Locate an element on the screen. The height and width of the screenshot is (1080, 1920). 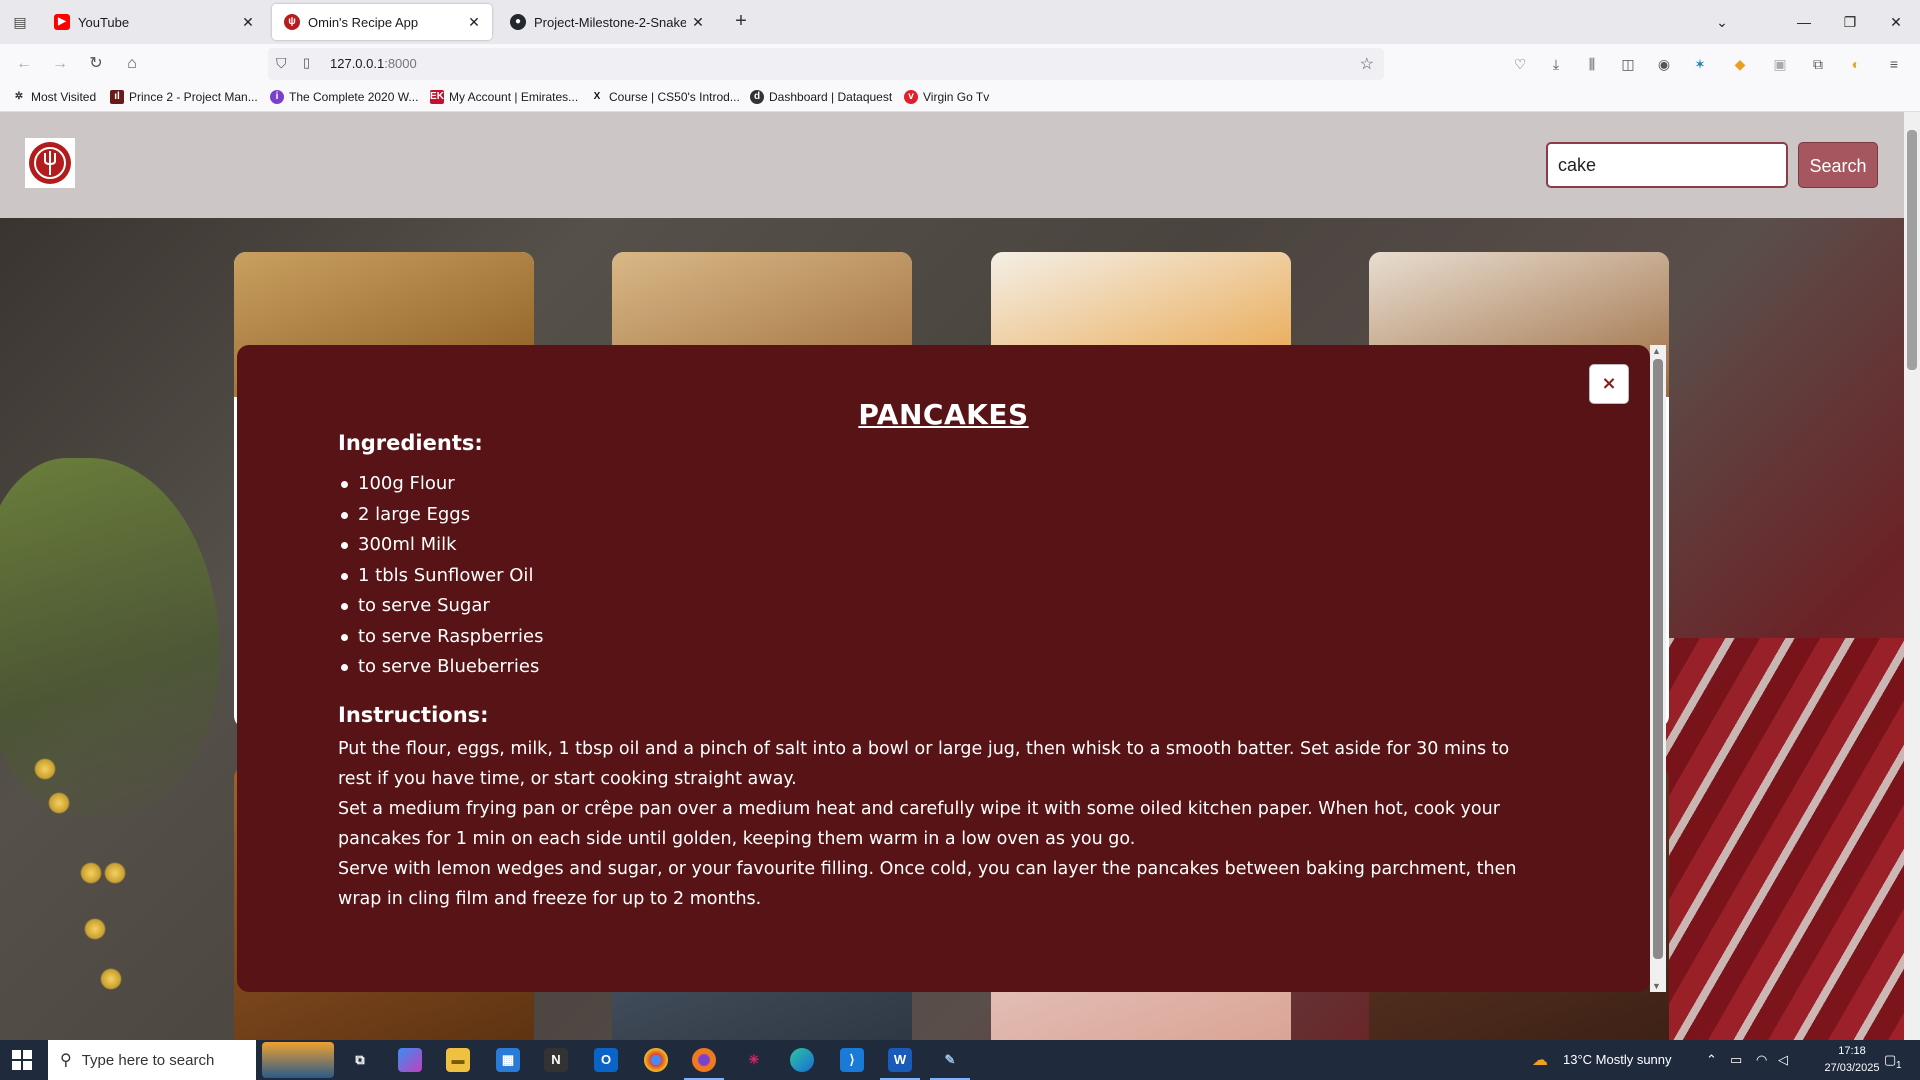
extensions-puzzle-icon: ⧉ is located at coordinates (1818, 64).